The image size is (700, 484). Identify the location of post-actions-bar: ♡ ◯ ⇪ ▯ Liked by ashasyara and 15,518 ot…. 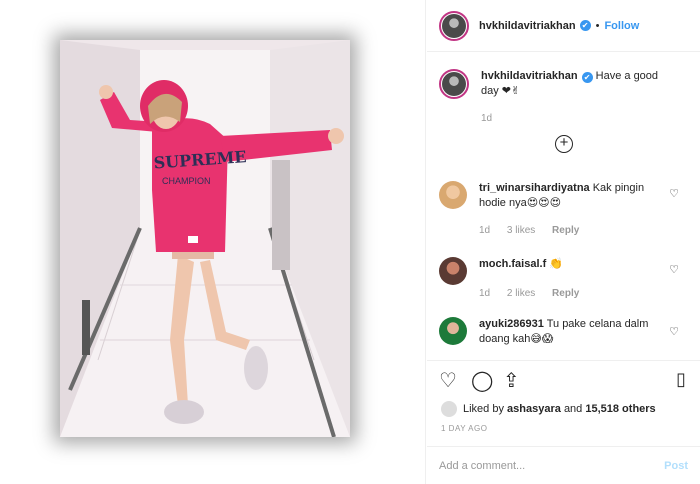
(563, 395).